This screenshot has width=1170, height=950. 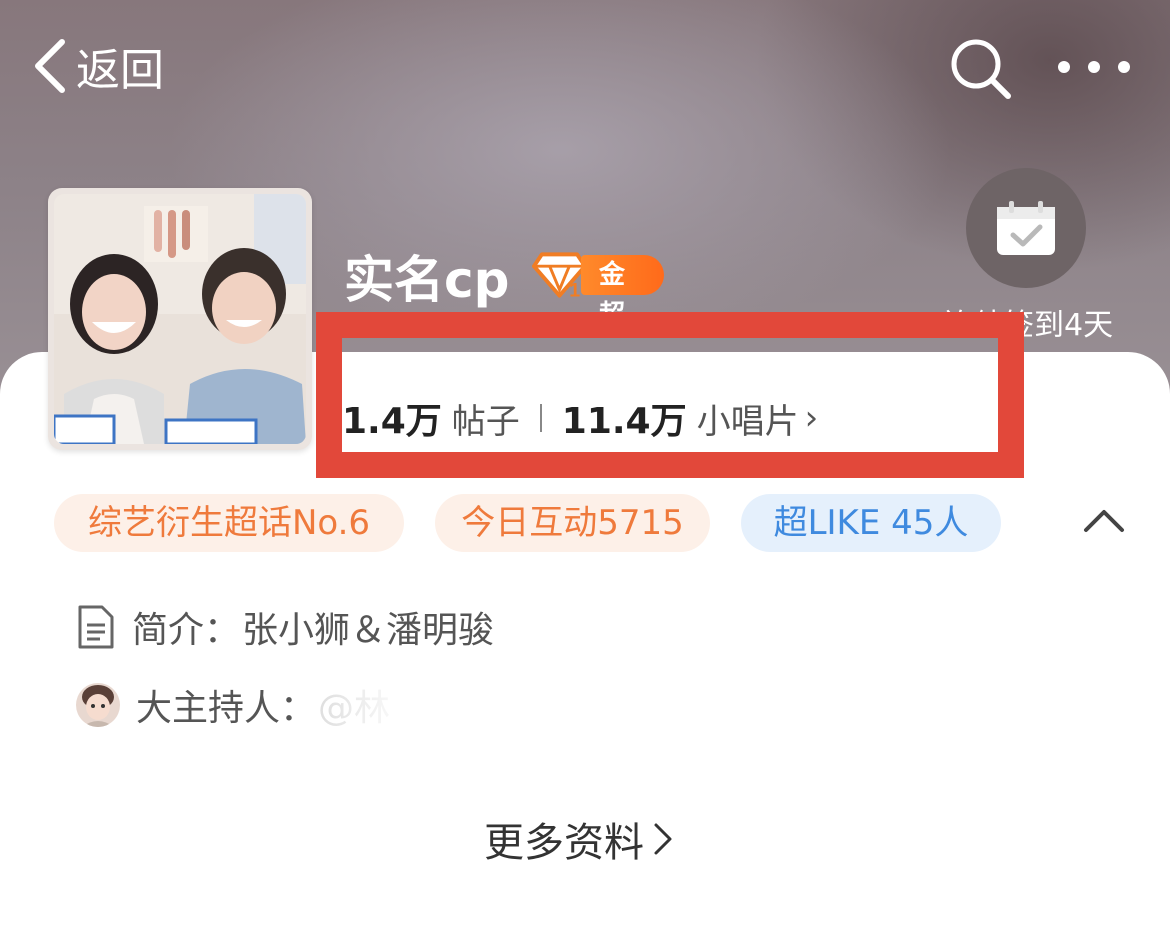 I want to click on search-button, so click(x=980, y=68).